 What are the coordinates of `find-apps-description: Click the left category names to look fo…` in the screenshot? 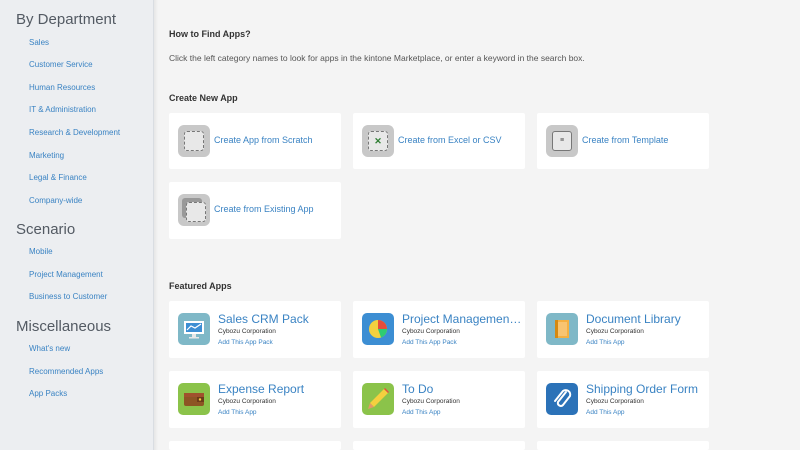 It's located at (377, 58).